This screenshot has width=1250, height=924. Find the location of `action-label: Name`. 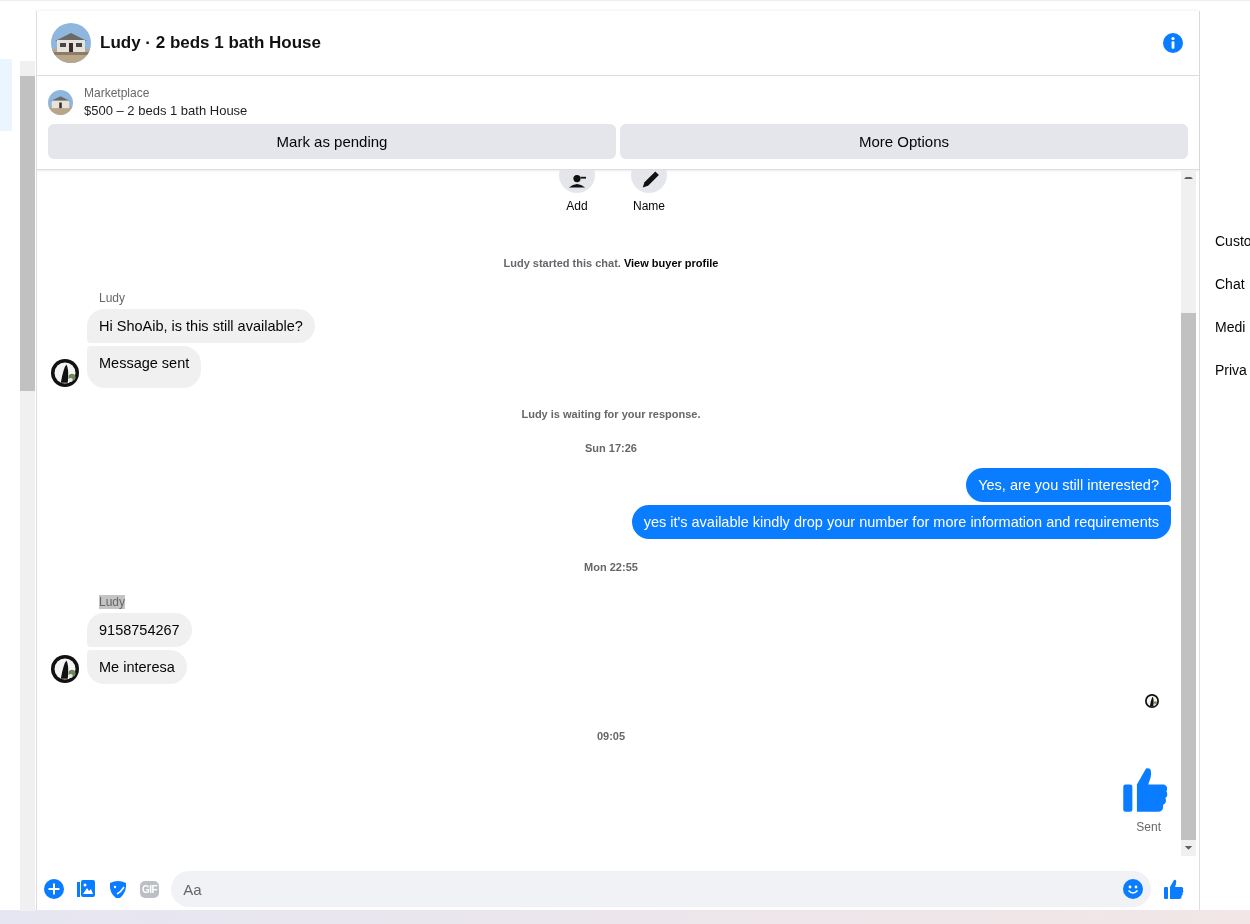

action-label: Name is located at coordinates (649, 206).